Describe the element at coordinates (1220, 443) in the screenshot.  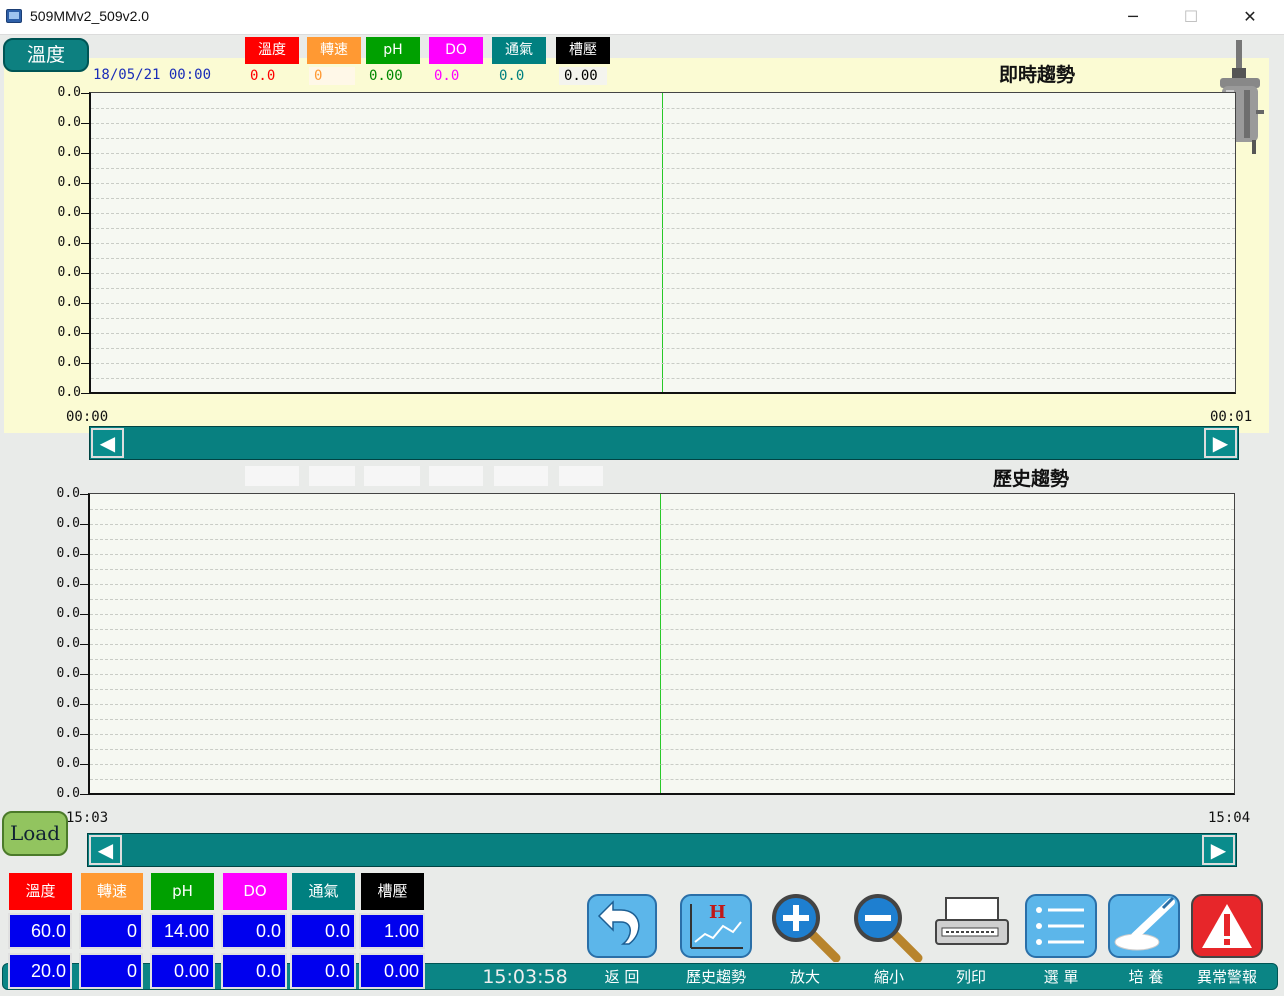
I see `realtime-scroll-right-button: ▶` at that location.